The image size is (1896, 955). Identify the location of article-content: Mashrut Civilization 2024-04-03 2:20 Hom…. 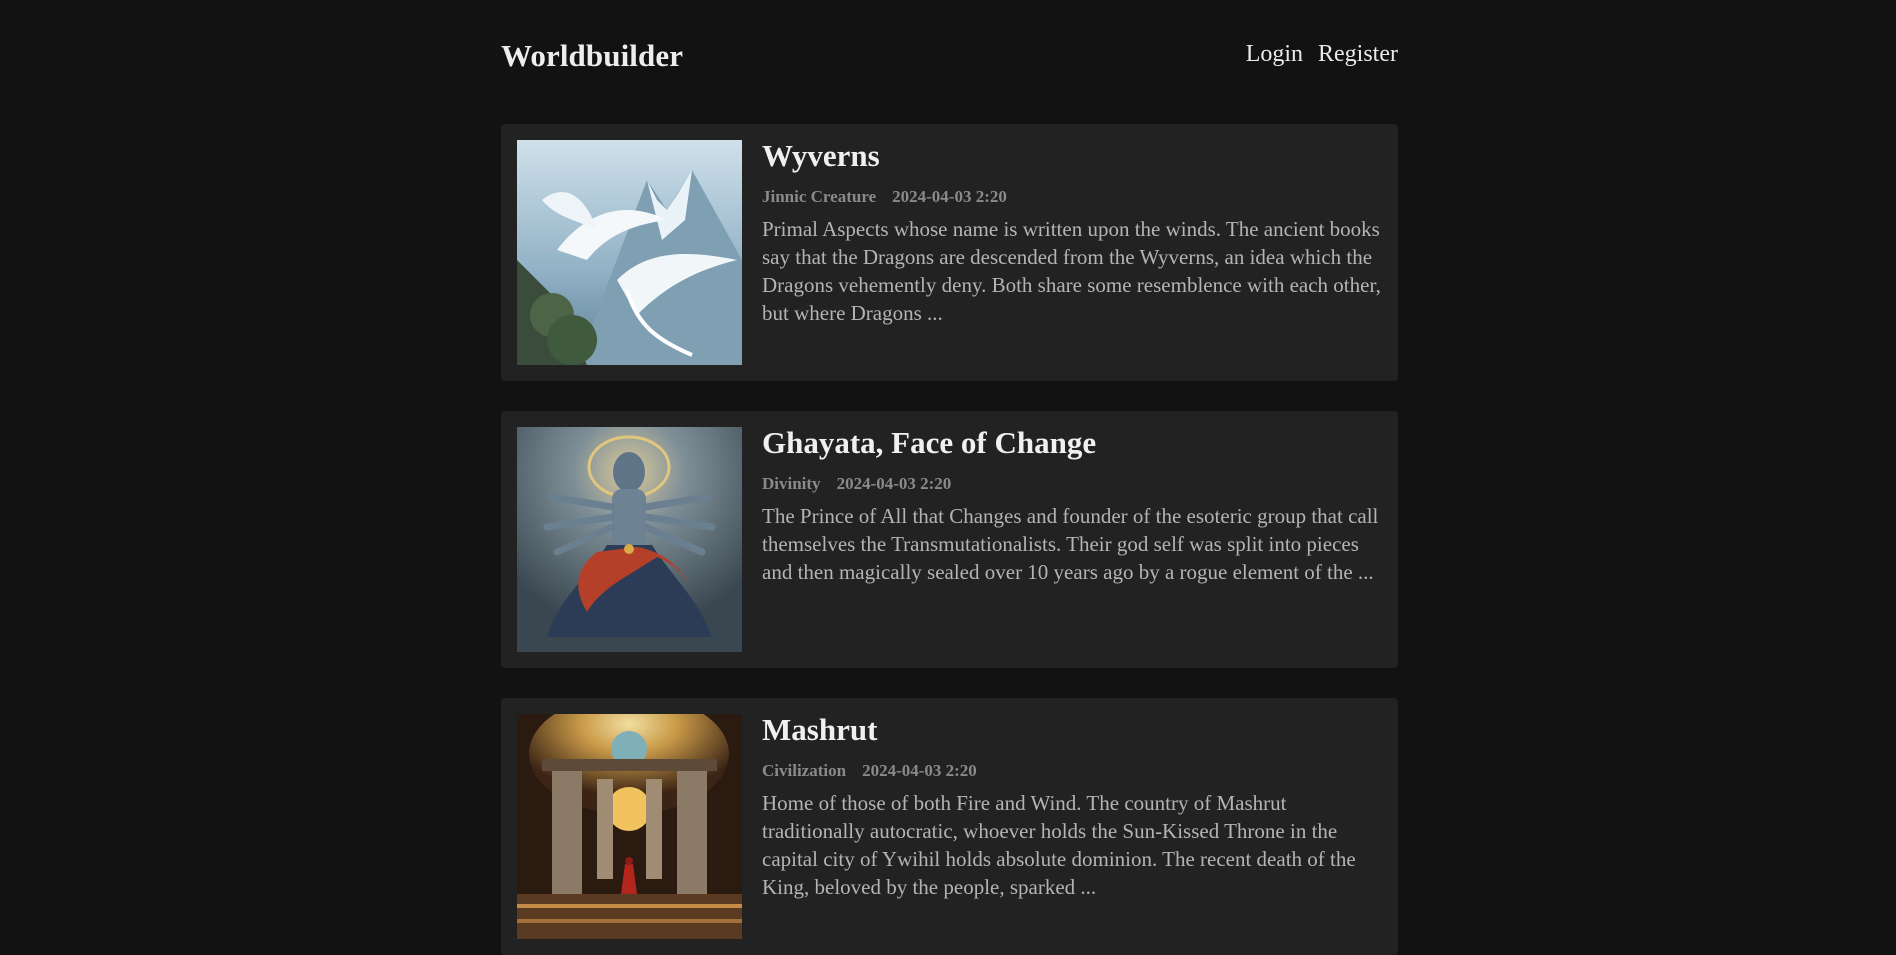
(1073, 807).